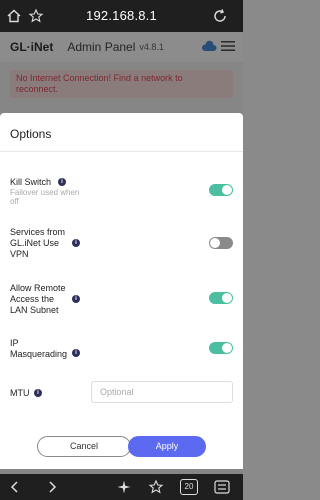 Image resolution: width=320 pixels, height=500 pixels. I want to click on browser-bottom-bar: 20, so click(121, 487).